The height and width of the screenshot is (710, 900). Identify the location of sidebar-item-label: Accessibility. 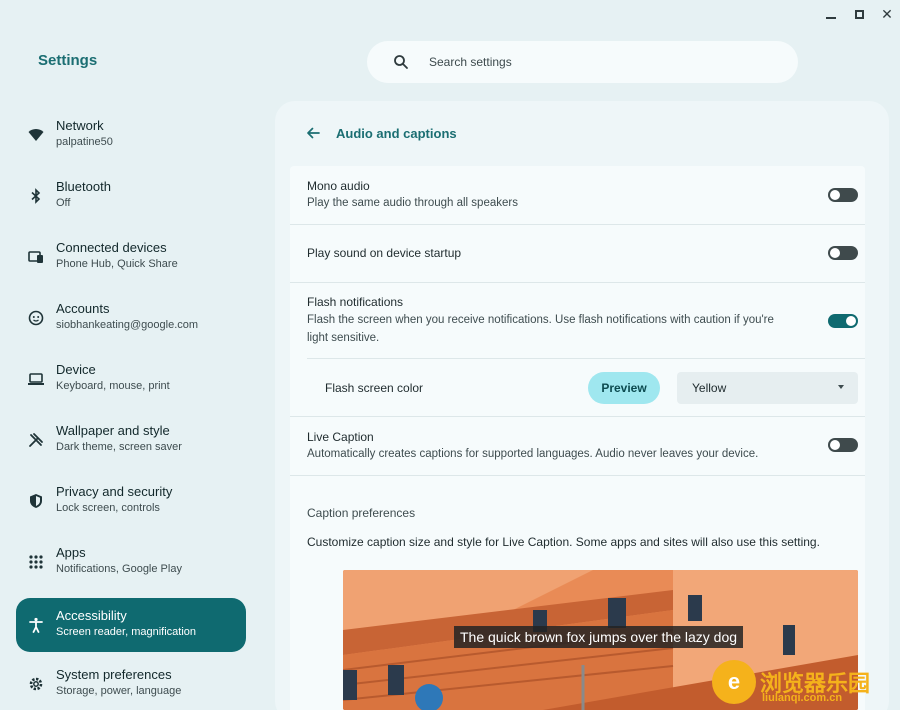
(91, 615).